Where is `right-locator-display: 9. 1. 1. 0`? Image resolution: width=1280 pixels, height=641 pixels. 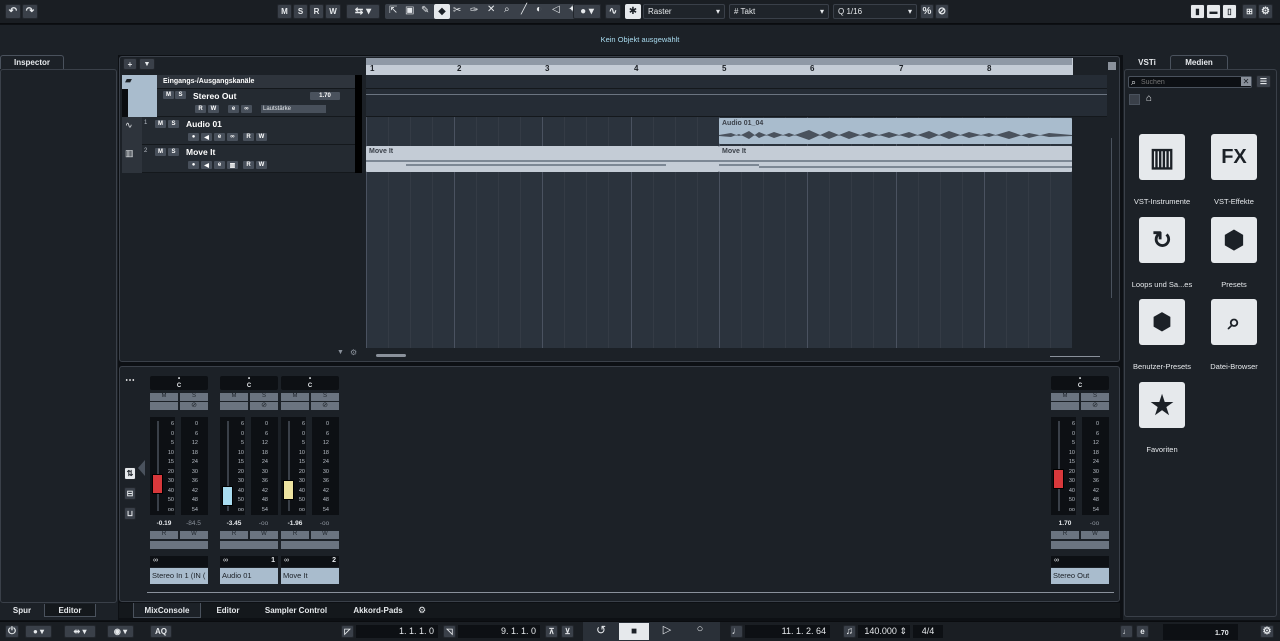 right-locator-display: 9. 1. 1. 0 is located at coordinates (499, 631).